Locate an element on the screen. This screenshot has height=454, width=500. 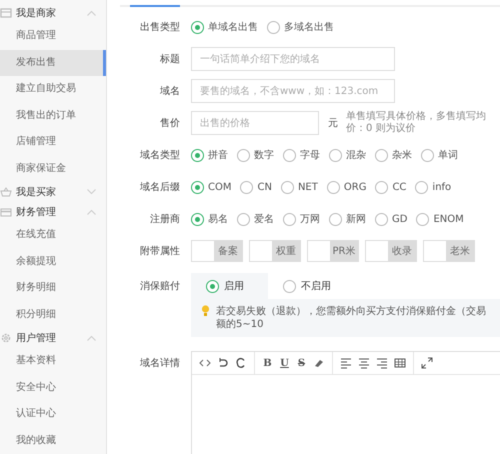
gear-icon is located at coordinates (6, 338).